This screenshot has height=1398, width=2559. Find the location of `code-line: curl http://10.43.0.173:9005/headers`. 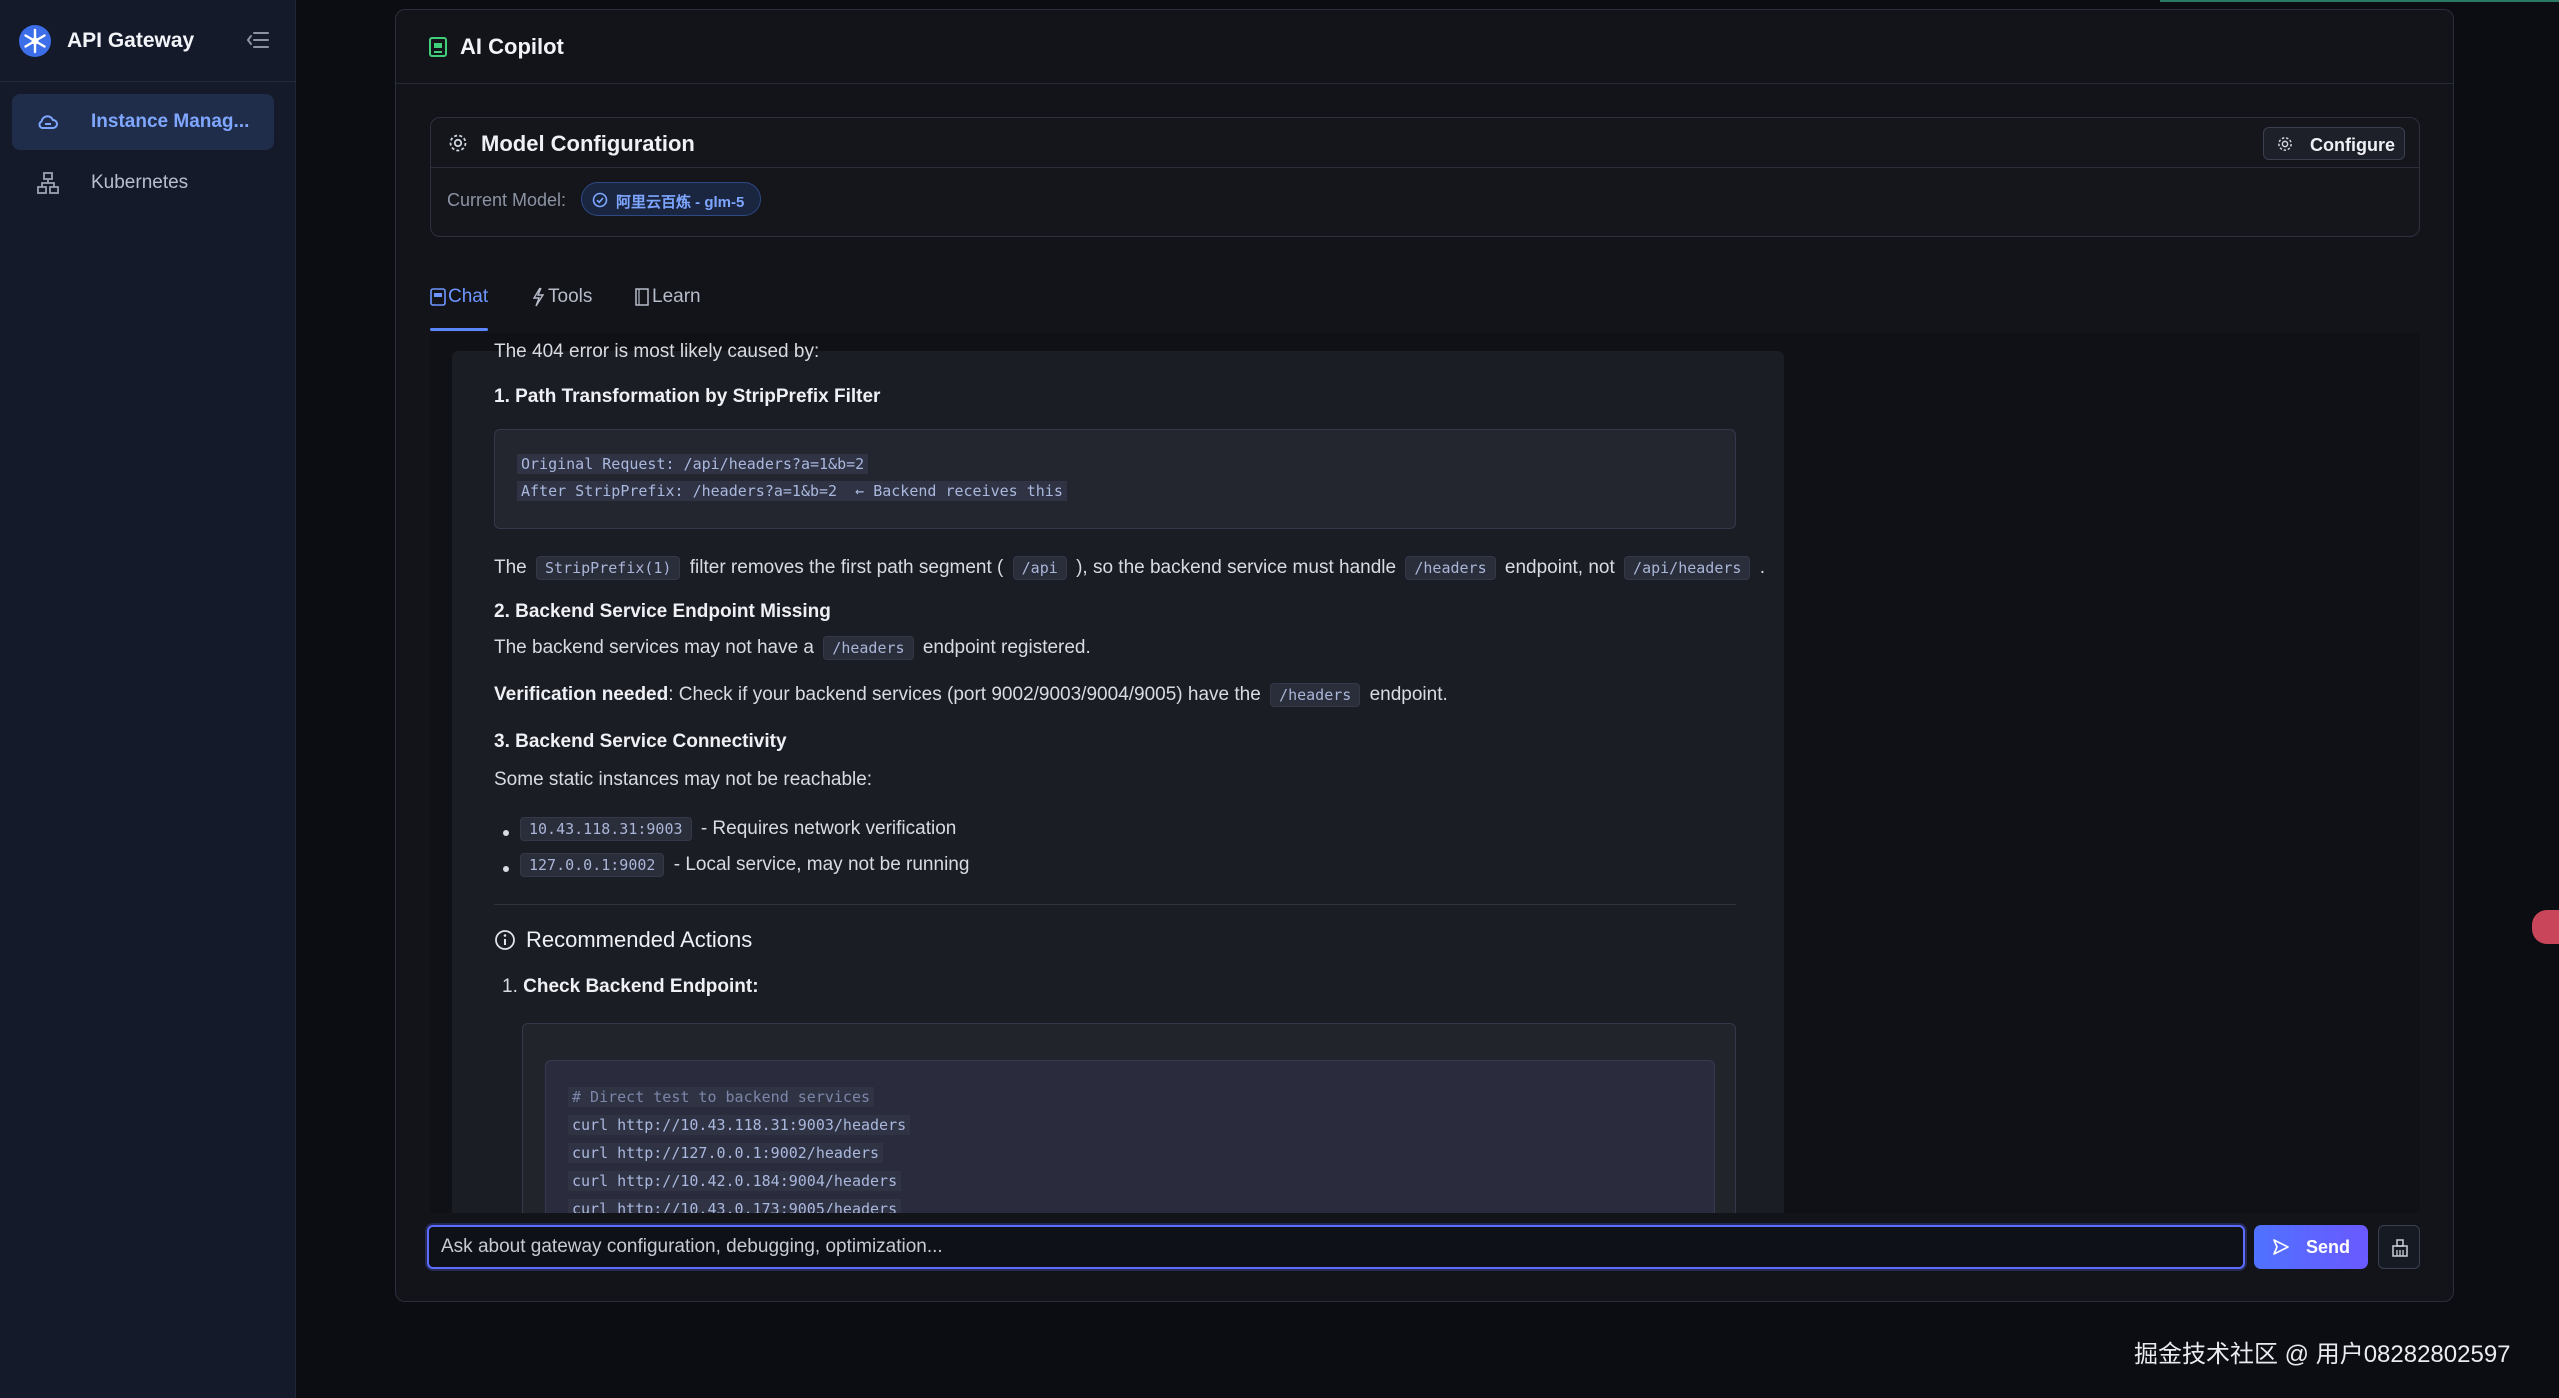

code-line: curl http://10.43.0.173:9005/headers is located at coordinates (735, 1206).